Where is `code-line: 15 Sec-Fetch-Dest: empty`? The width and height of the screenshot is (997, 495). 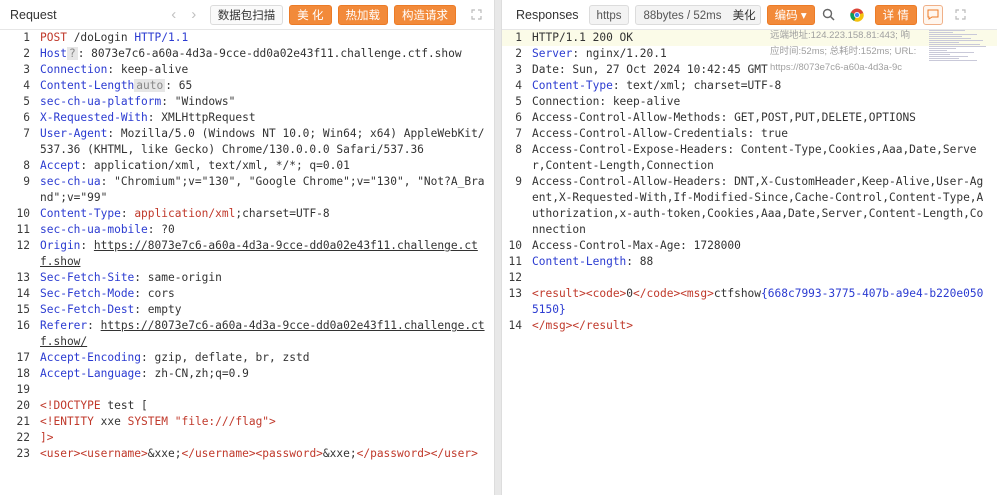
code-line: 15 Sec-Fetch-Dest: empty is located at coordinates (247, 310).